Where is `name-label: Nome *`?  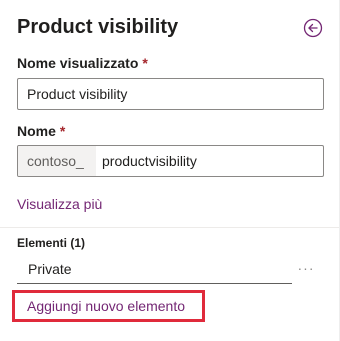
name-label: Nome * is located at coordinates (41, 131).